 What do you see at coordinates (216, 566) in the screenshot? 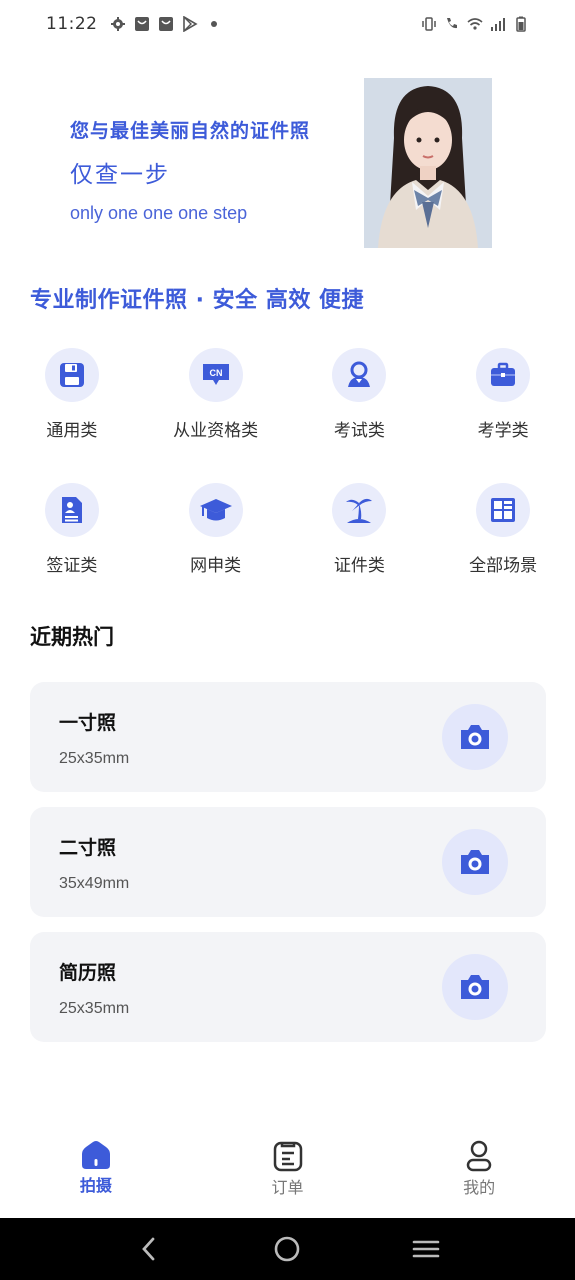
I see `category-label: 网申类` at bounding box center [216, 566].